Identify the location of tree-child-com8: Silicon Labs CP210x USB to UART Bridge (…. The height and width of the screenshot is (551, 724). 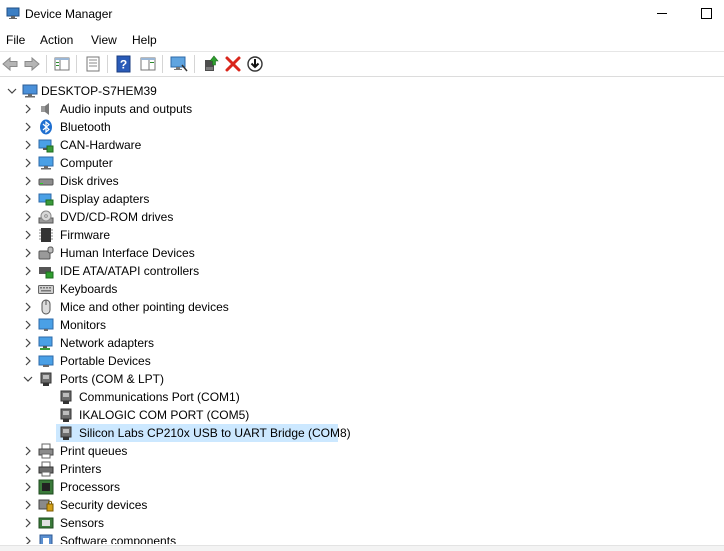
(206, 433).